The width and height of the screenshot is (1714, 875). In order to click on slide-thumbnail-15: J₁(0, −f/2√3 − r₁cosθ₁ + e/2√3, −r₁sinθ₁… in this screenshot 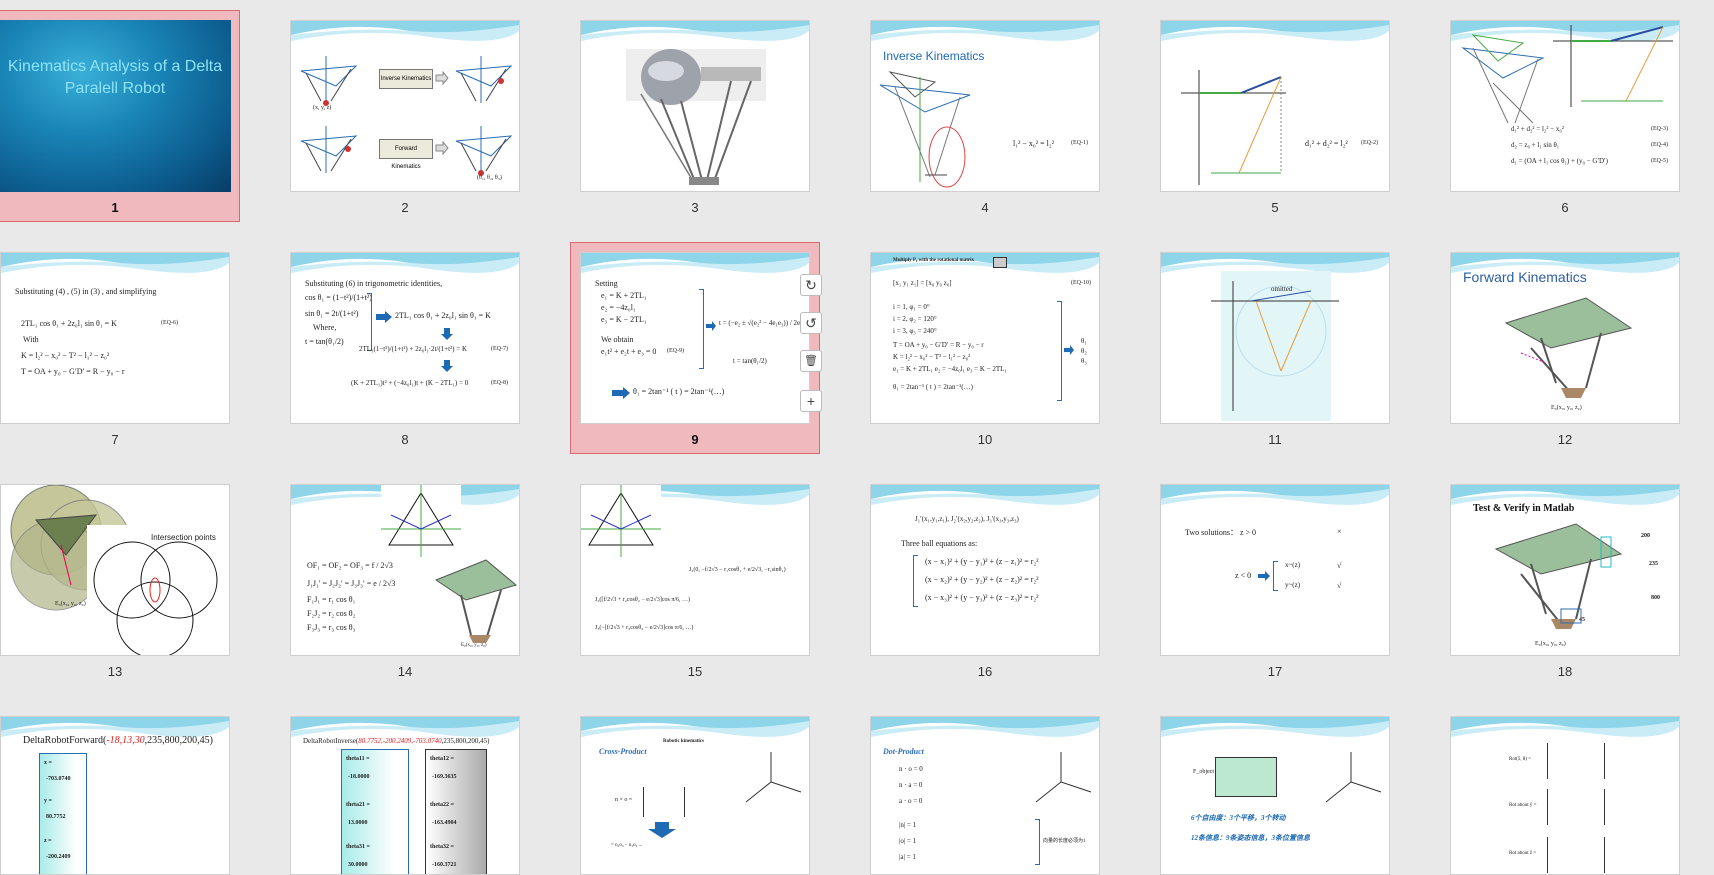, I will do `click(695, 570)`.